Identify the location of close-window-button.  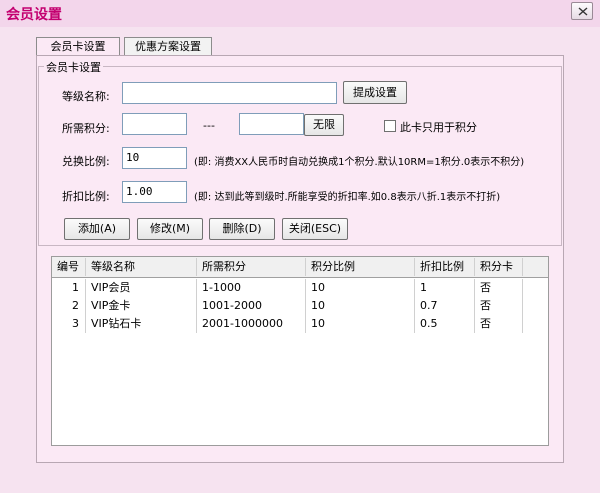
(582, 11).